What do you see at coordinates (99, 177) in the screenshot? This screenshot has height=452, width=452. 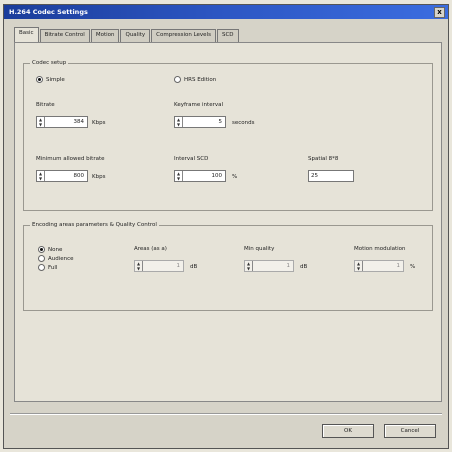 I see `min-bitrate-unit: Kbps` at bounding box center [99, 177].